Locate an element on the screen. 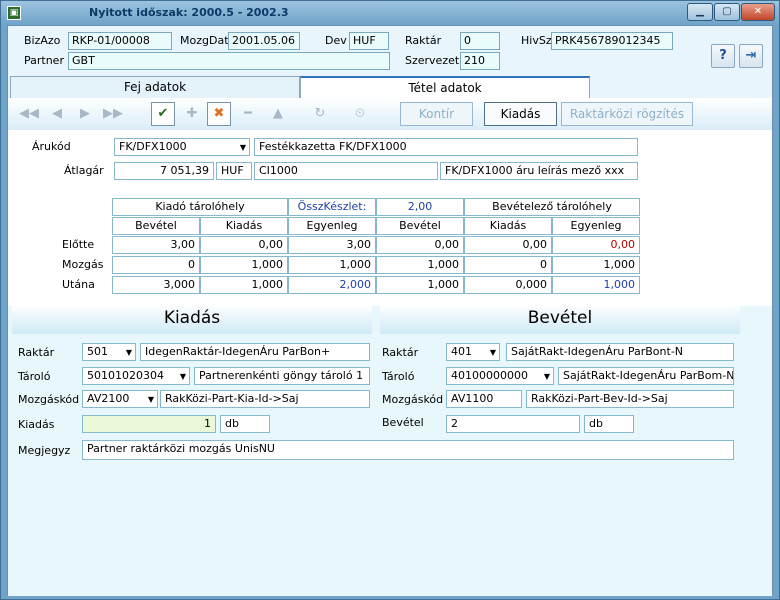 The image size is (780, 600). kiadas-mozgaskod-name: RakKözi-Part-Kia-Id->Saj is located at coordinates (265, 399).